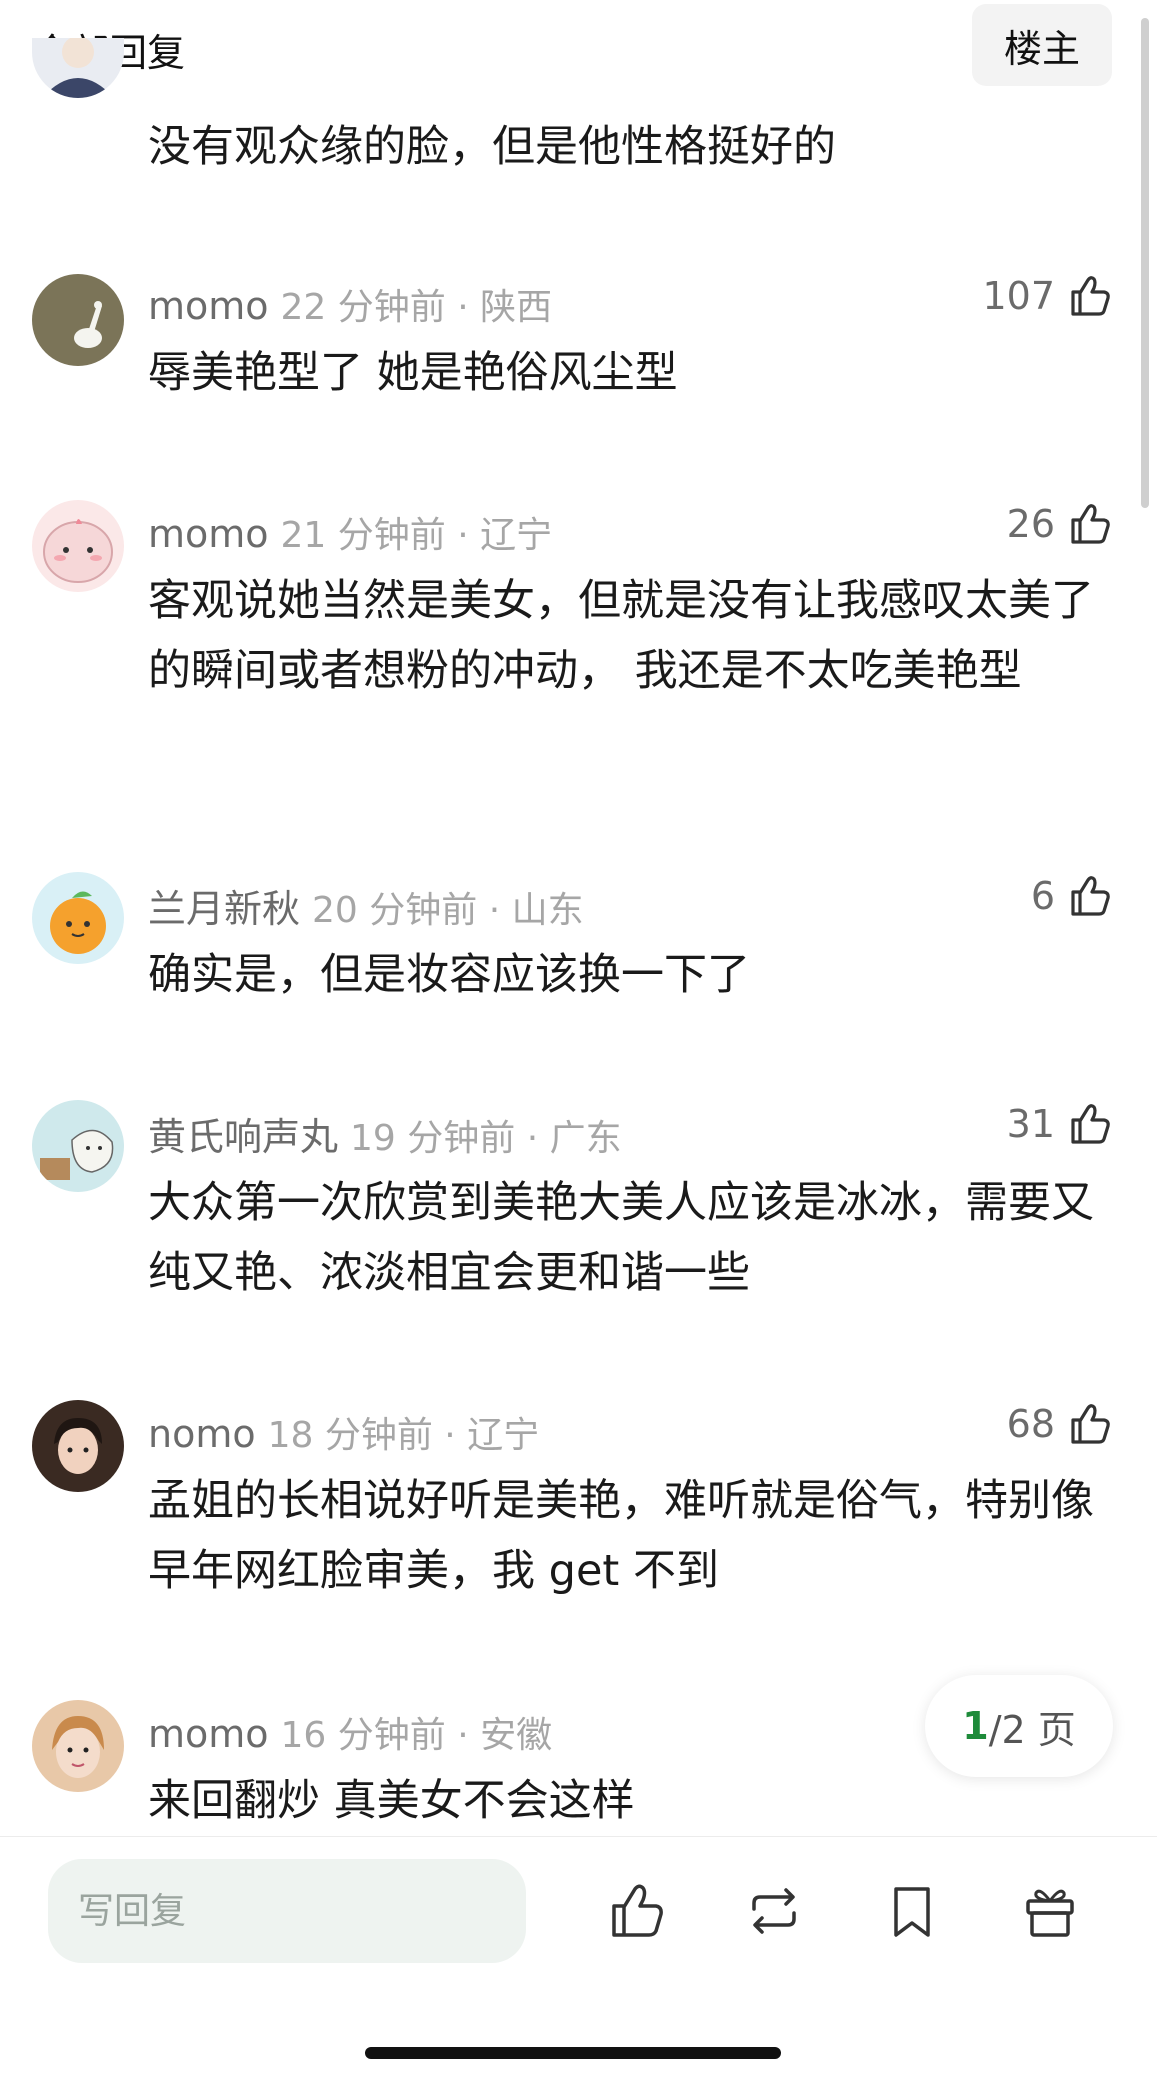 The width and height of the screenshot is (1157, 2086). I want to click on bottom-action-bar, so click(578, 1961).